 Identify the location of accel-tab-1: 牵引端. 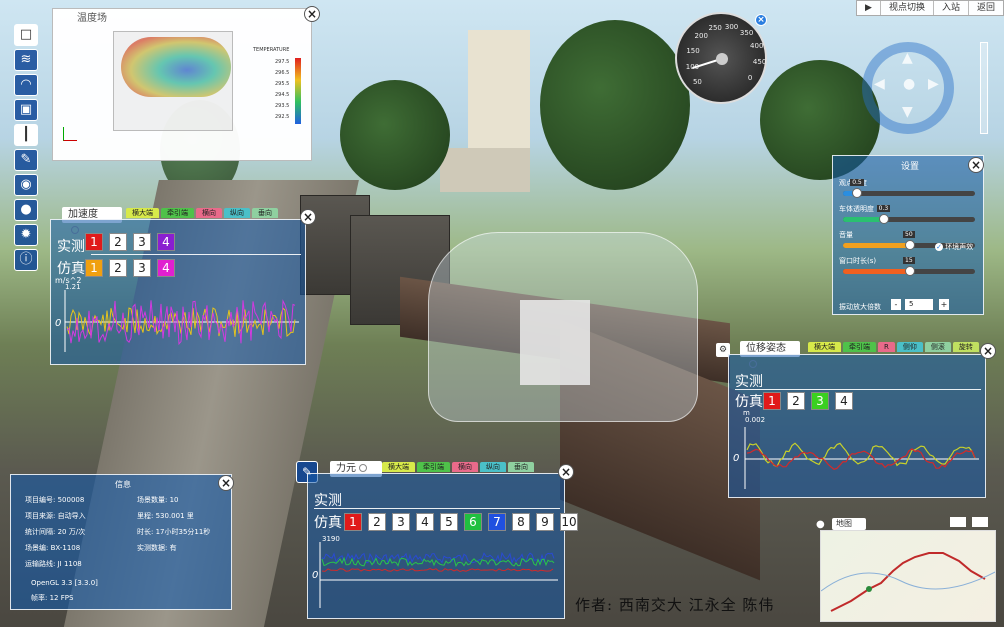
(177, 213).